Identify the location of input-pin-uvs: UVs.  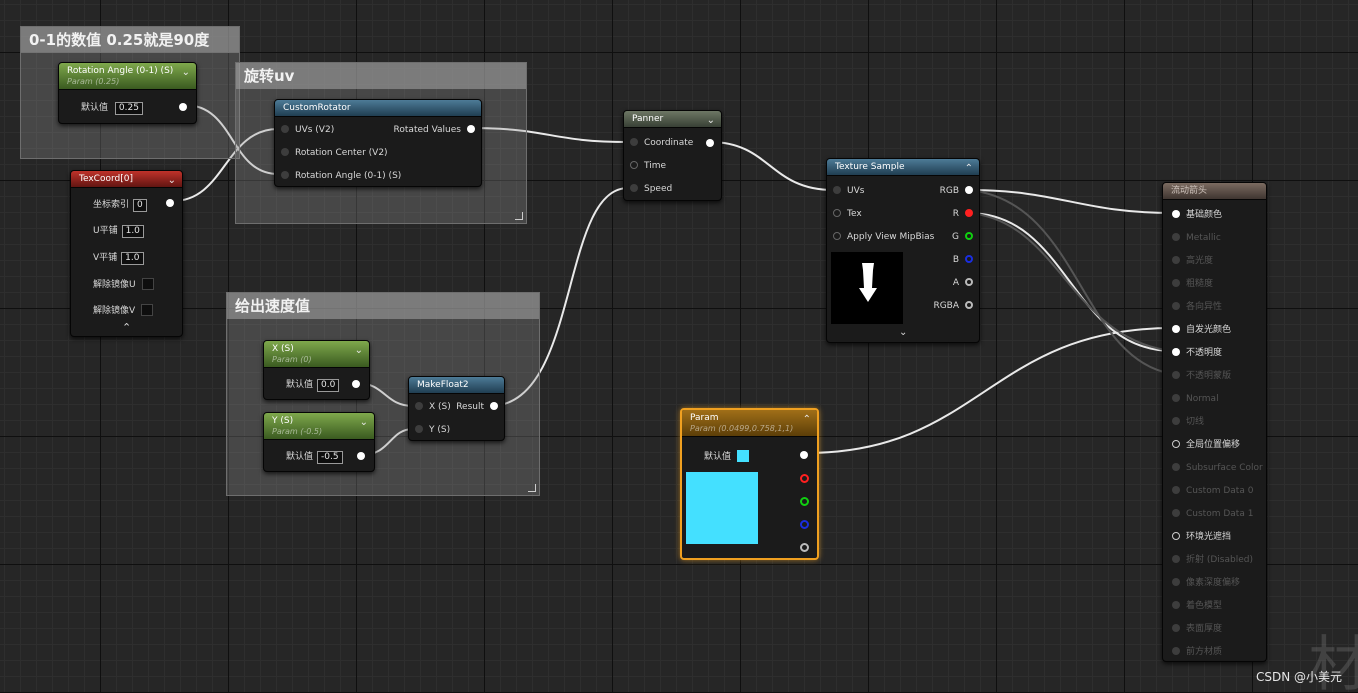
(848, 191).